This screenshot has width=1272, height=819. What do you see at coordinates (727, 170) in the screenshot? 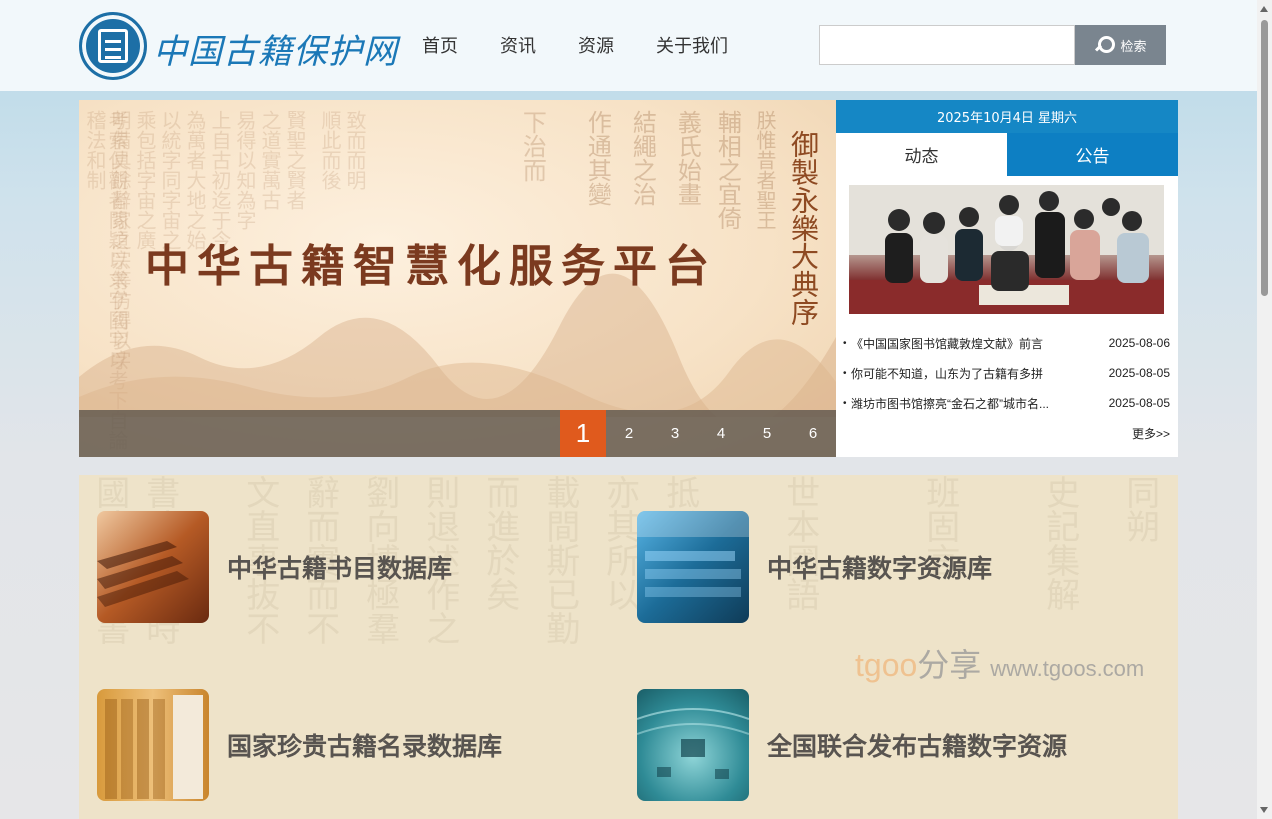
I see `calligraphy-background-icon: 輔相之宜倚` at bounding box center [727, 170].